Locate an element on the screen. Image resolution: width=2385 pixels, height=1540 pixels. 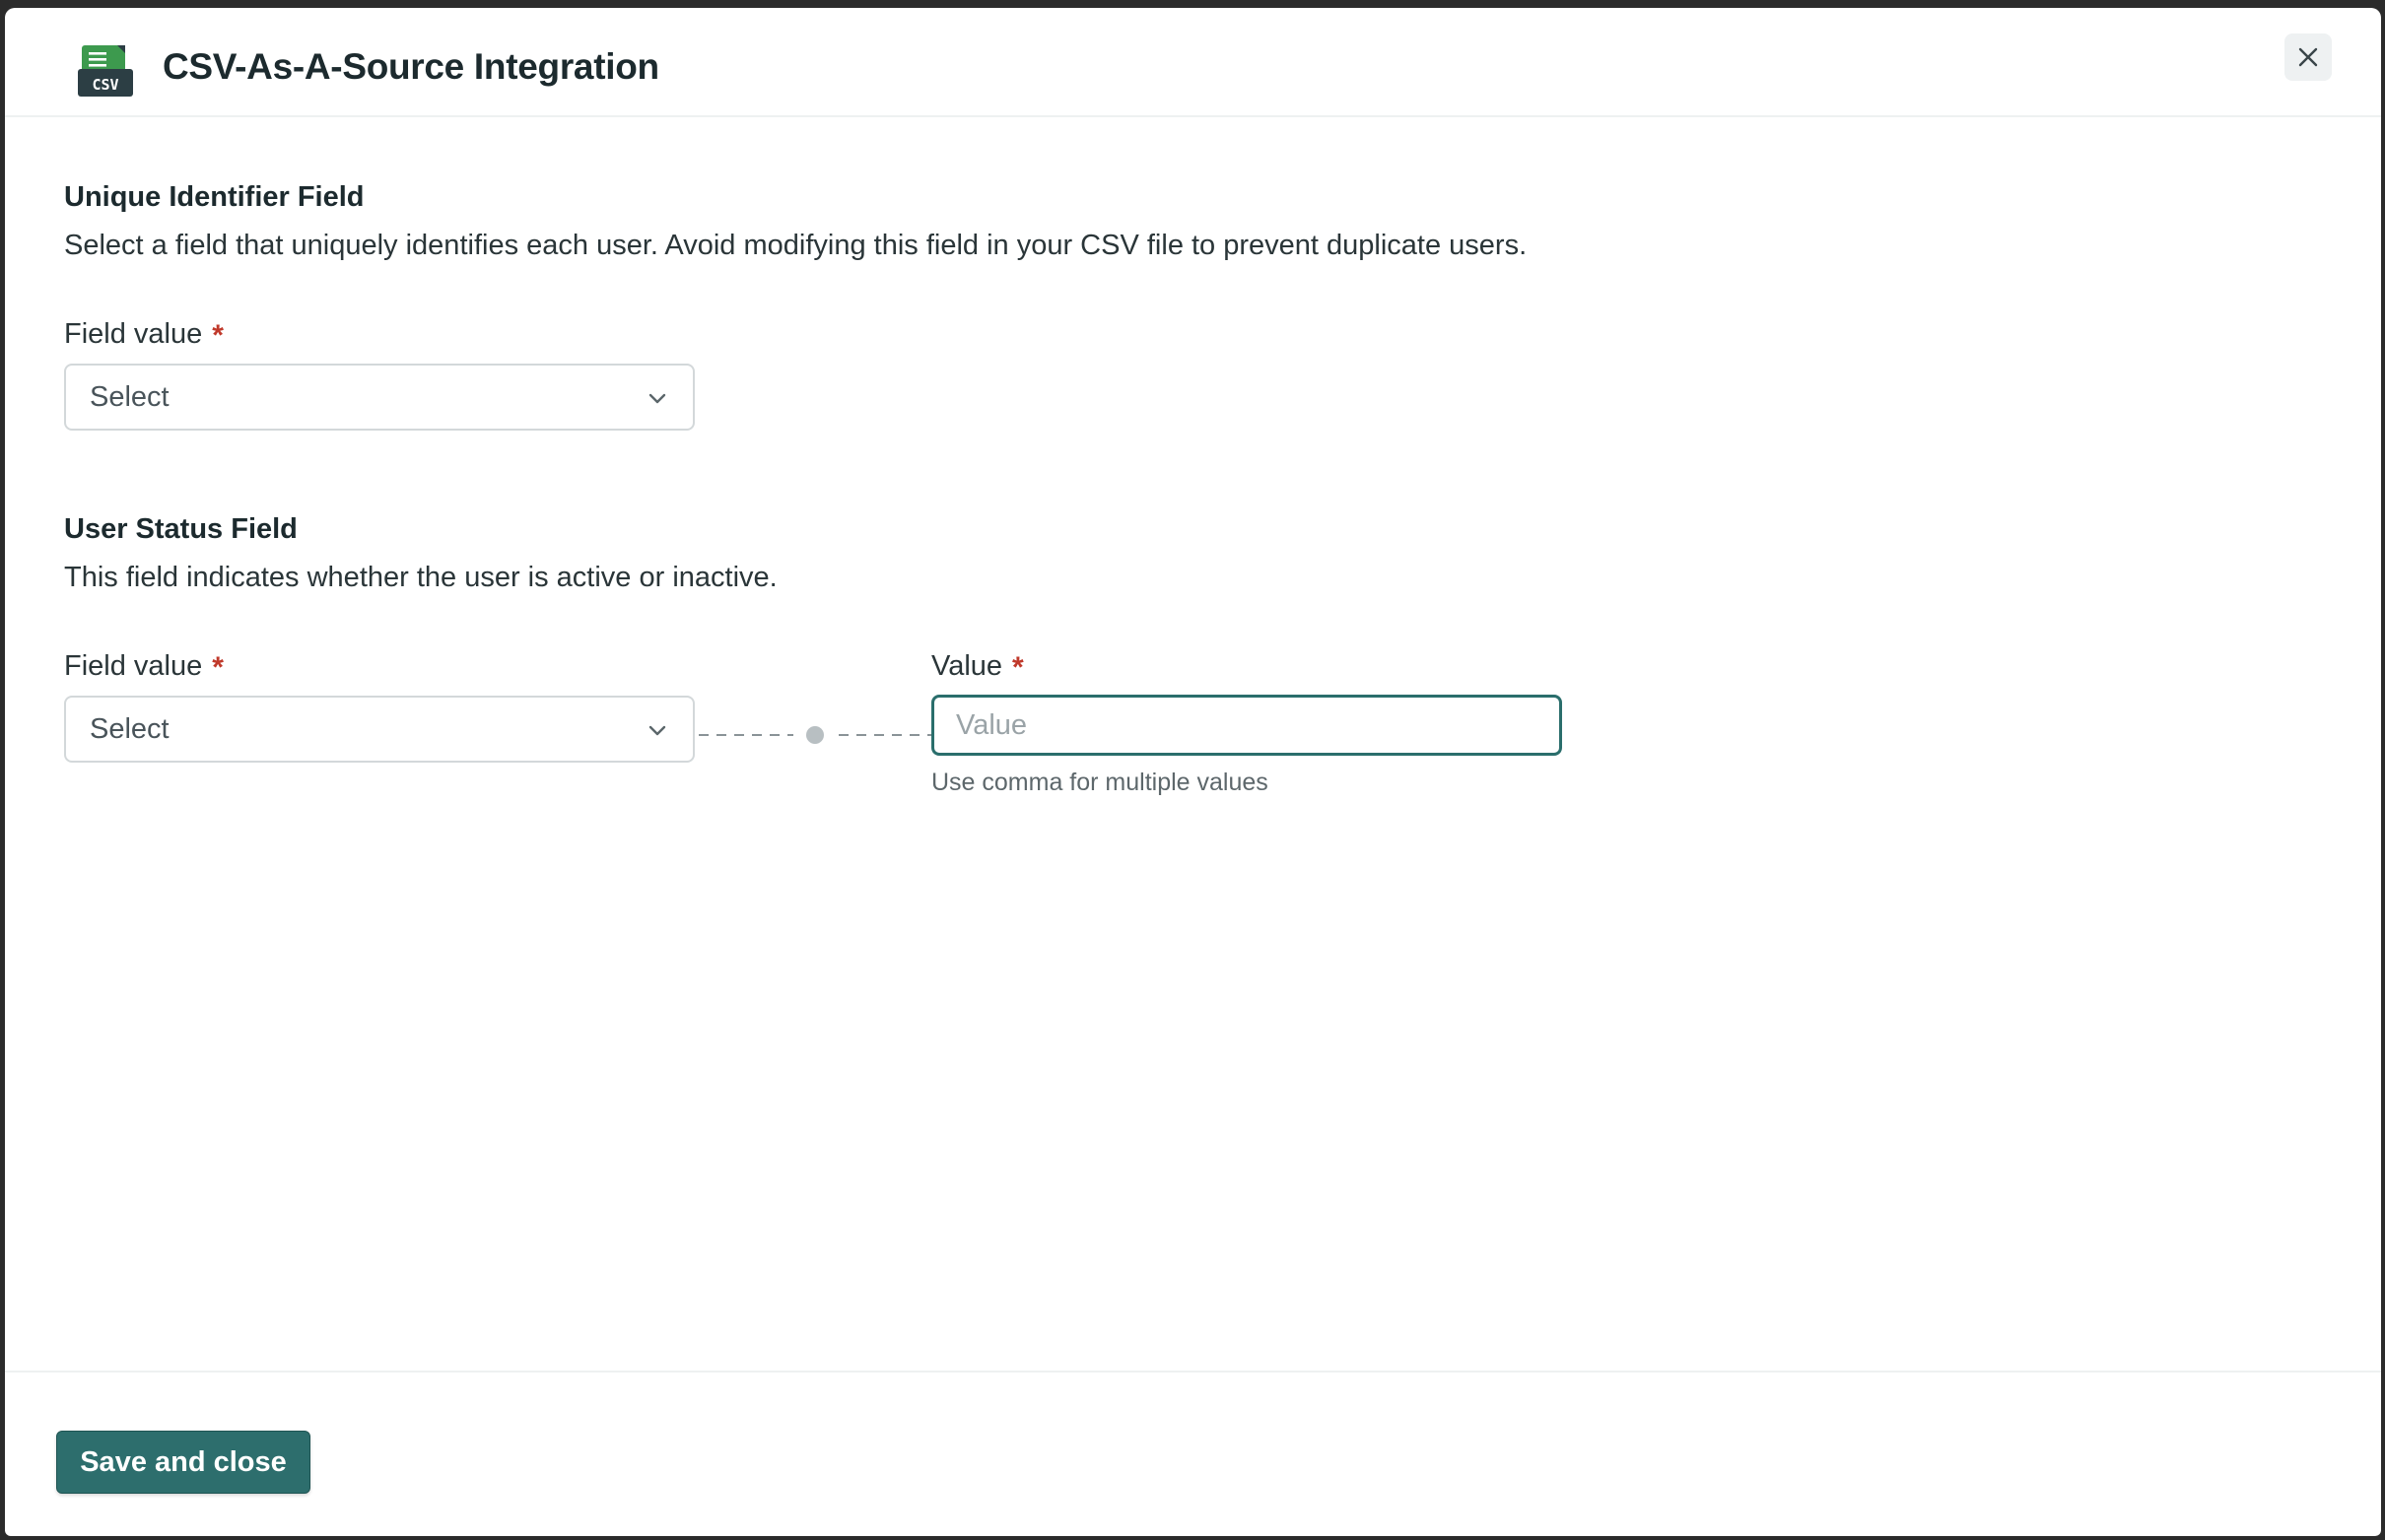
value-input is located at coordinates (1246, 726).